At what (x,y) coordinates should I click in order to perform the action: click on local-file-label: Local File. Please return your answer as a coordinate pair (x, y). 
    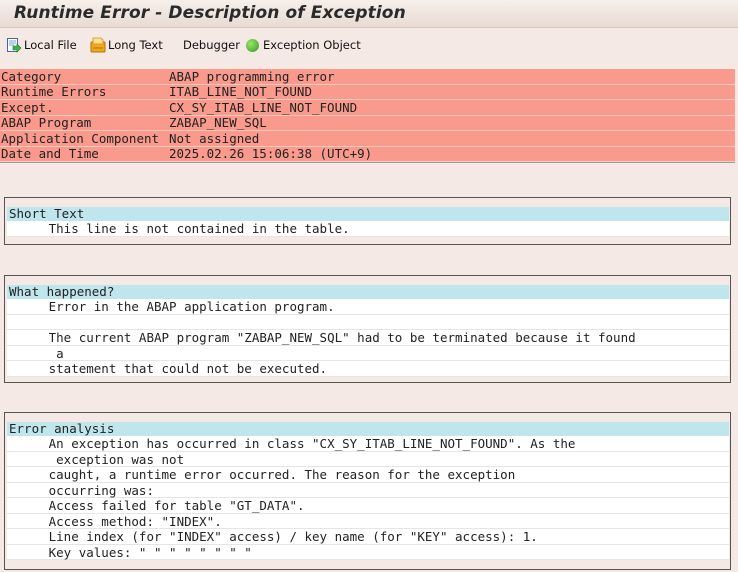
    Looking at the image, I should click on (50, 45).